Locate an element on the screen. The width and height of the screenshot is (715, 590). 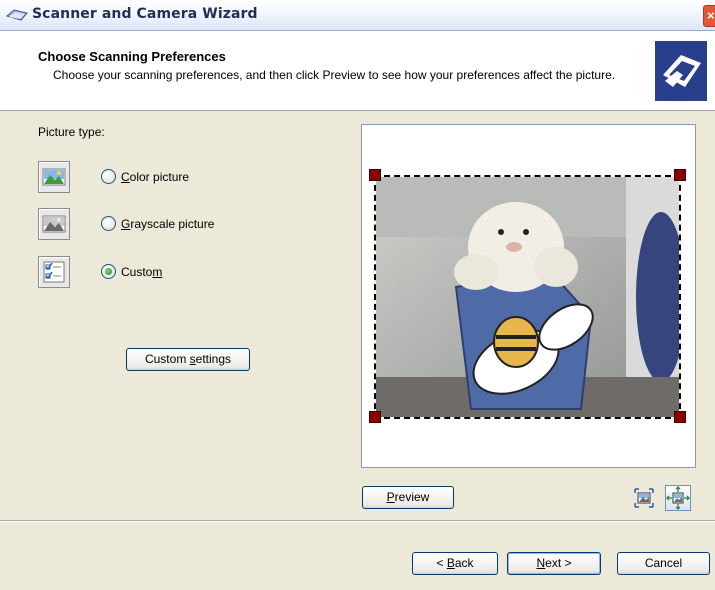
cancel-button: Cancel is located at coordinates (663, 563).